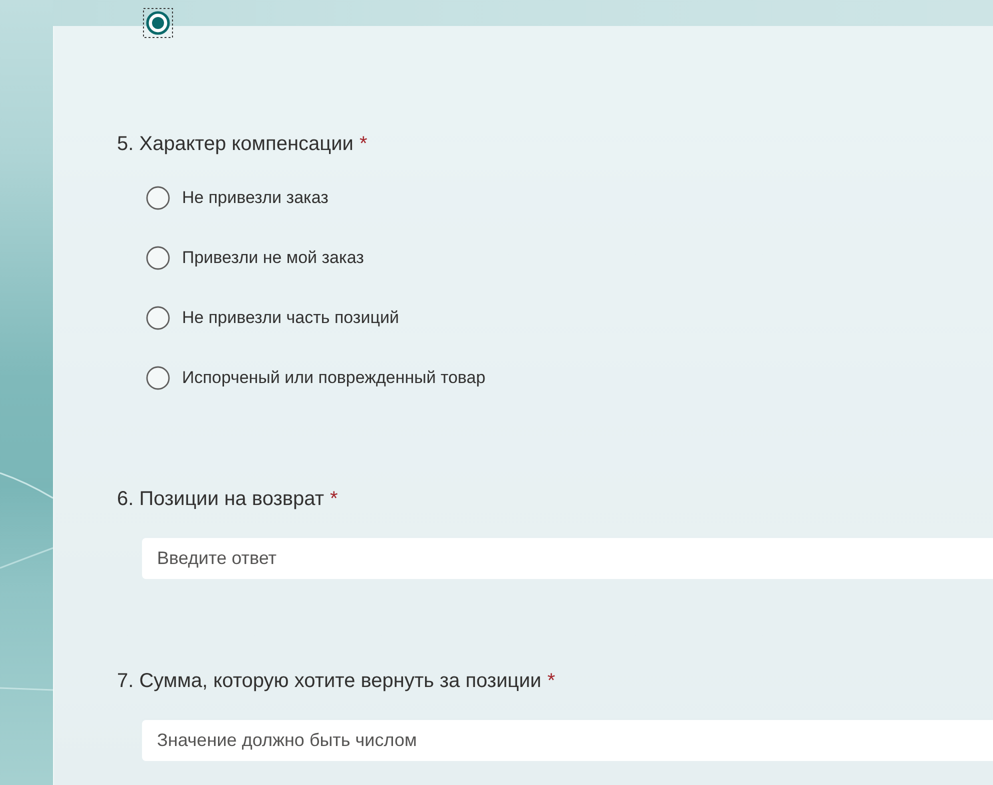 The width and height of the screenshot is (993, 785). What do you see at coordinates (567, 558) in the screenshot?
I see `answer-field: Введите ответ` at bounding box center [567, 558].